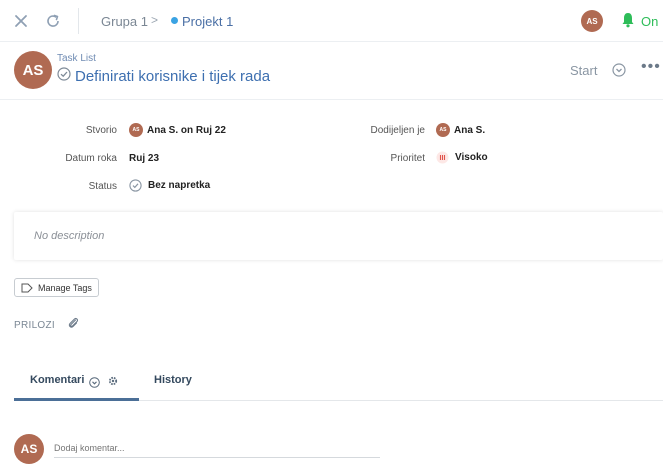  What do you see at coordinates (651, 67) in the screenshot?
I see `more-options-icon: •••` at bounding box center [651, 67].